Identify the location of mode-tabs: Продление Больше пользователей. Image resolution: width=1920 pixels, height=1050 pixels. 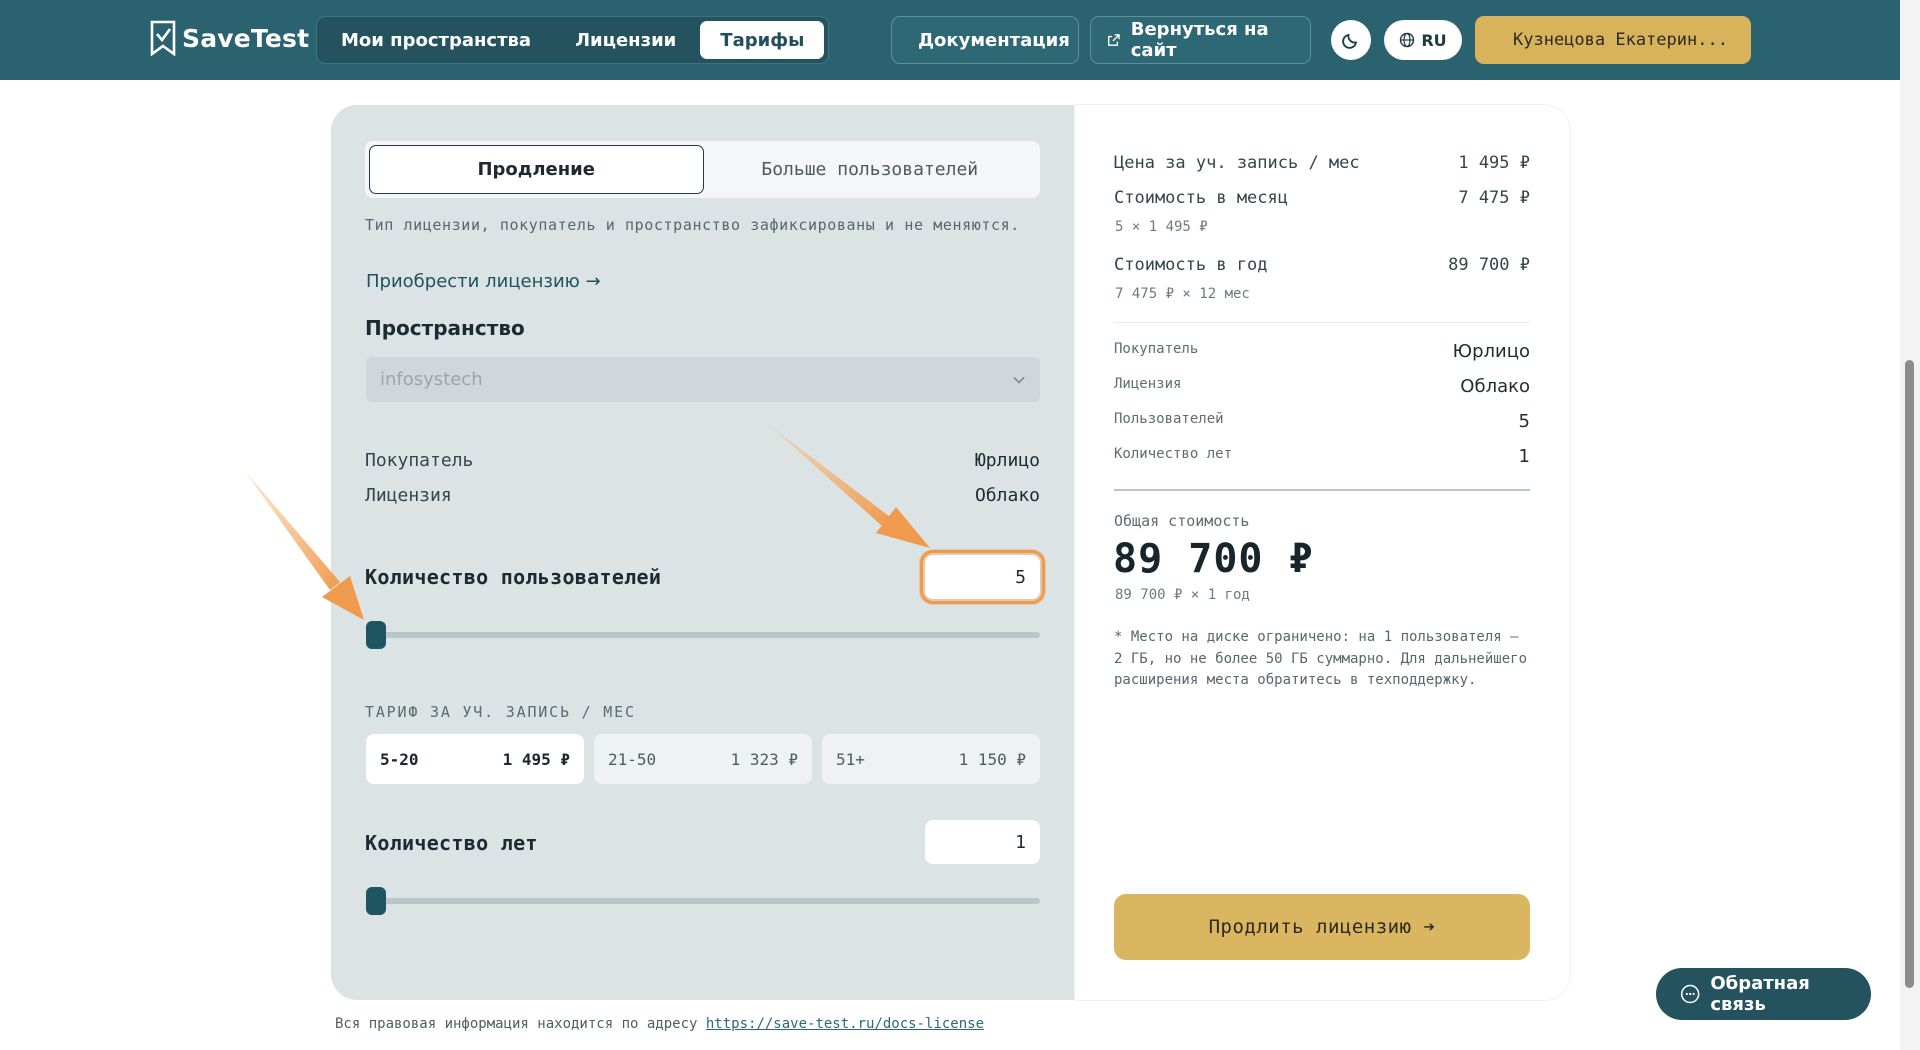
(702, 169).